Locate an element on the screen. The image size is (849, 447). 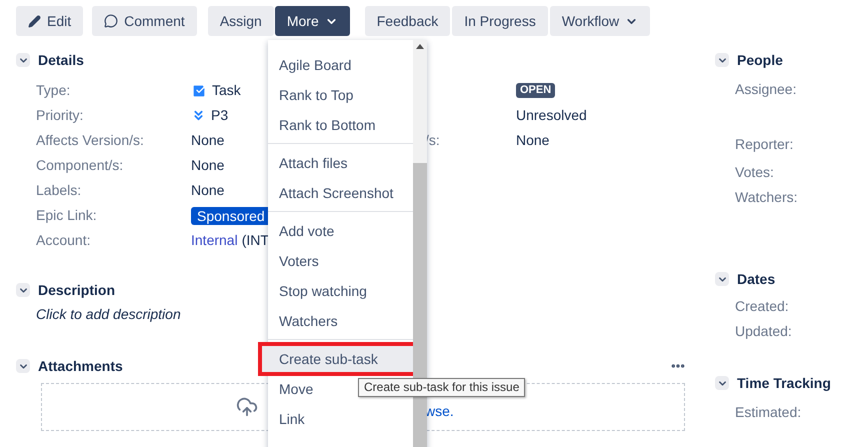
toolbar-button: Feedback is located at coordinates (407, 21).